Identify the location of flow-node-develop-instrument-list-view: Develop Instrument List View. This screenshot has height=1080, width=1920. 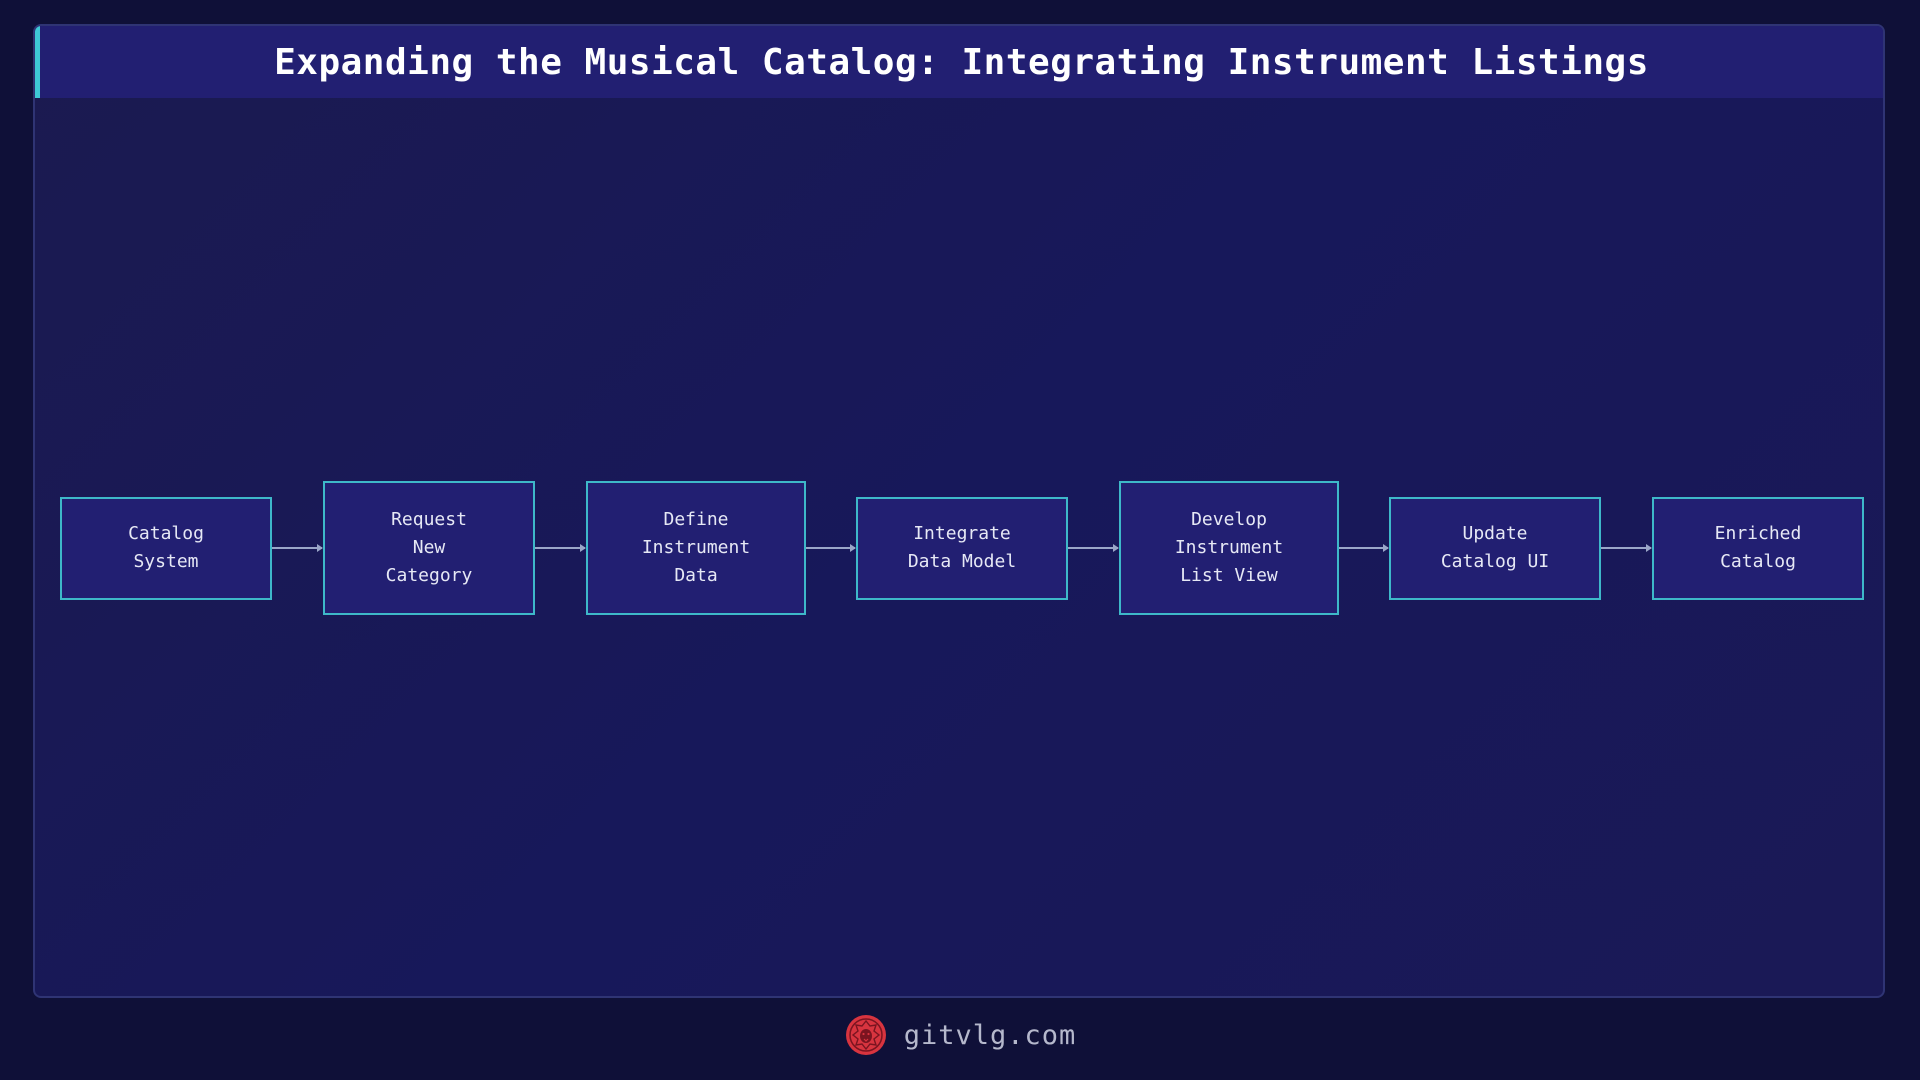
(1229, 548).